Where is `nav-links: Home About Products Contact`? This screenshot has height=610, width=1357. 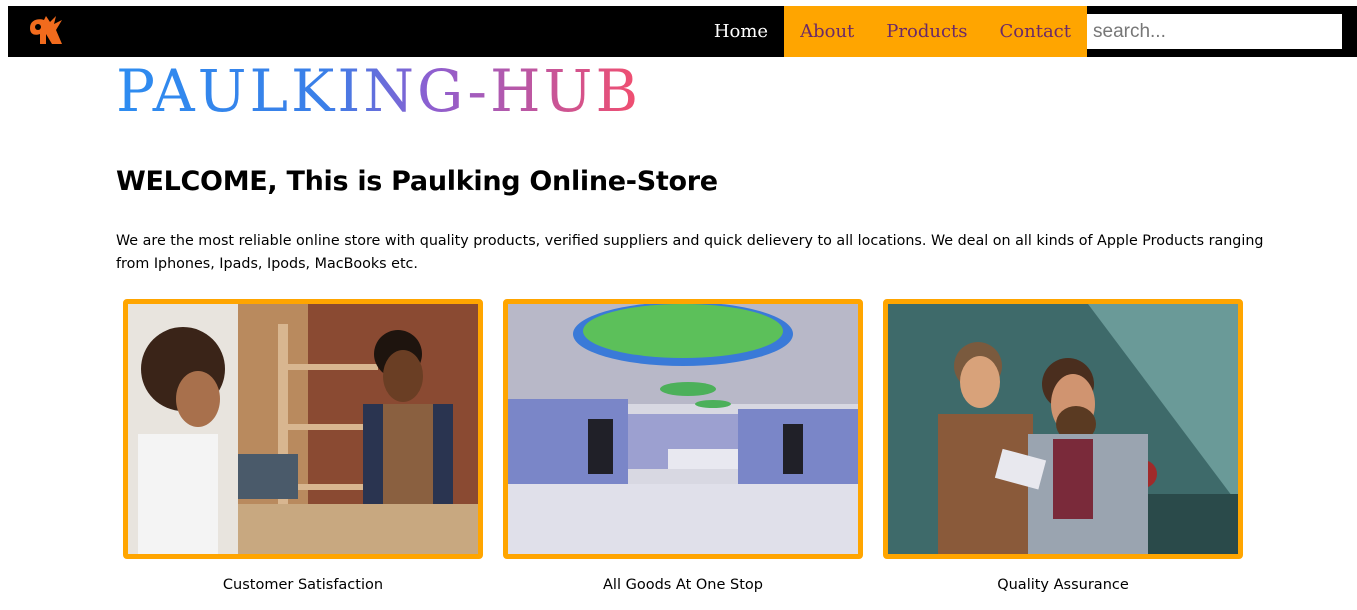
nav-links: Home About Products Contact is located at coordinates (892, 31).